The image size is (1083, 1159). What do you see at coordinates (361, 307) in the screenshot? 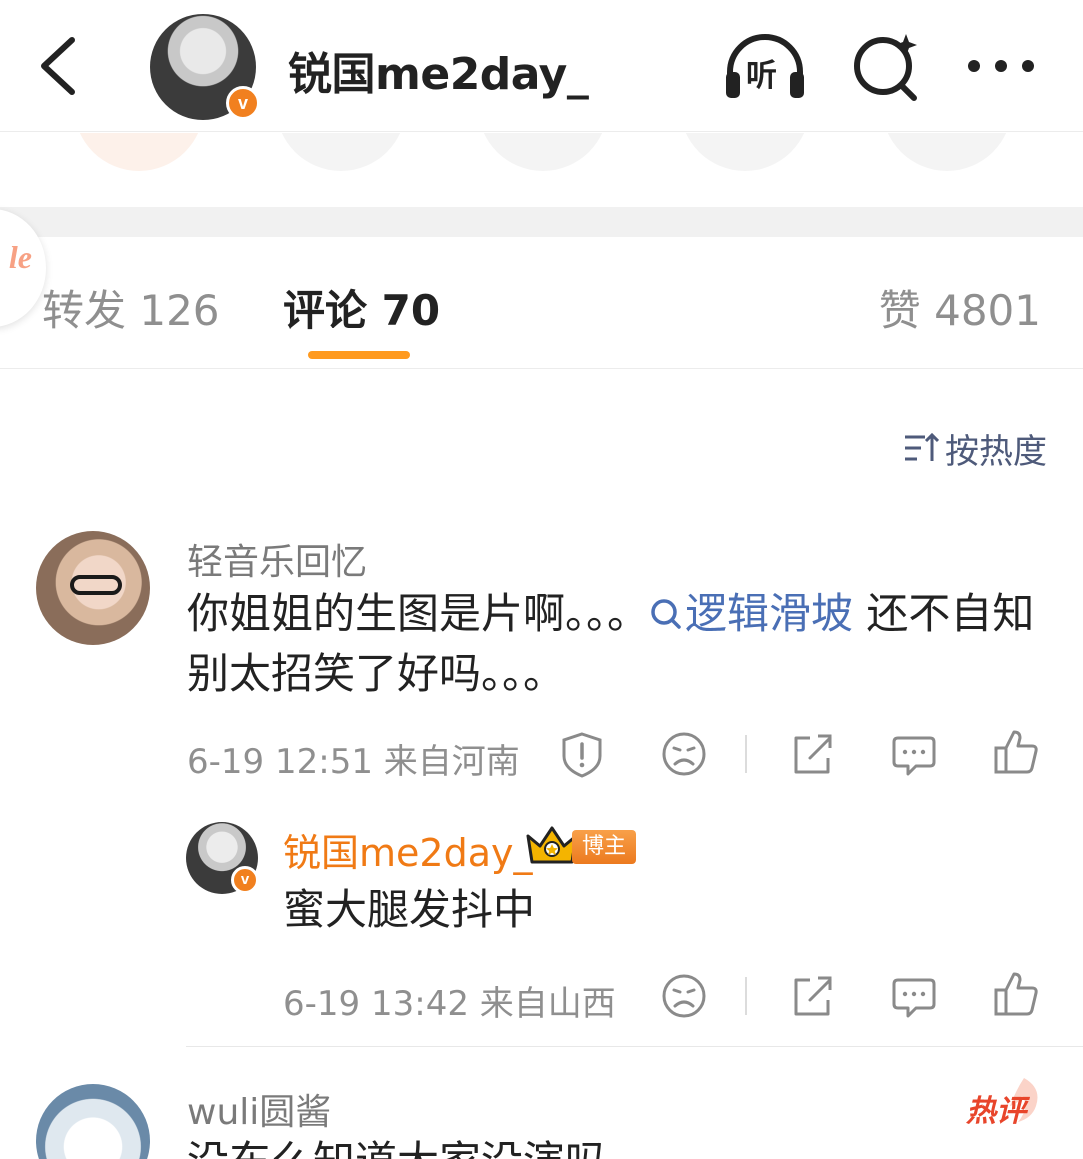
I see `tab-comments: 评论 70` at bounding box center [361, 307].